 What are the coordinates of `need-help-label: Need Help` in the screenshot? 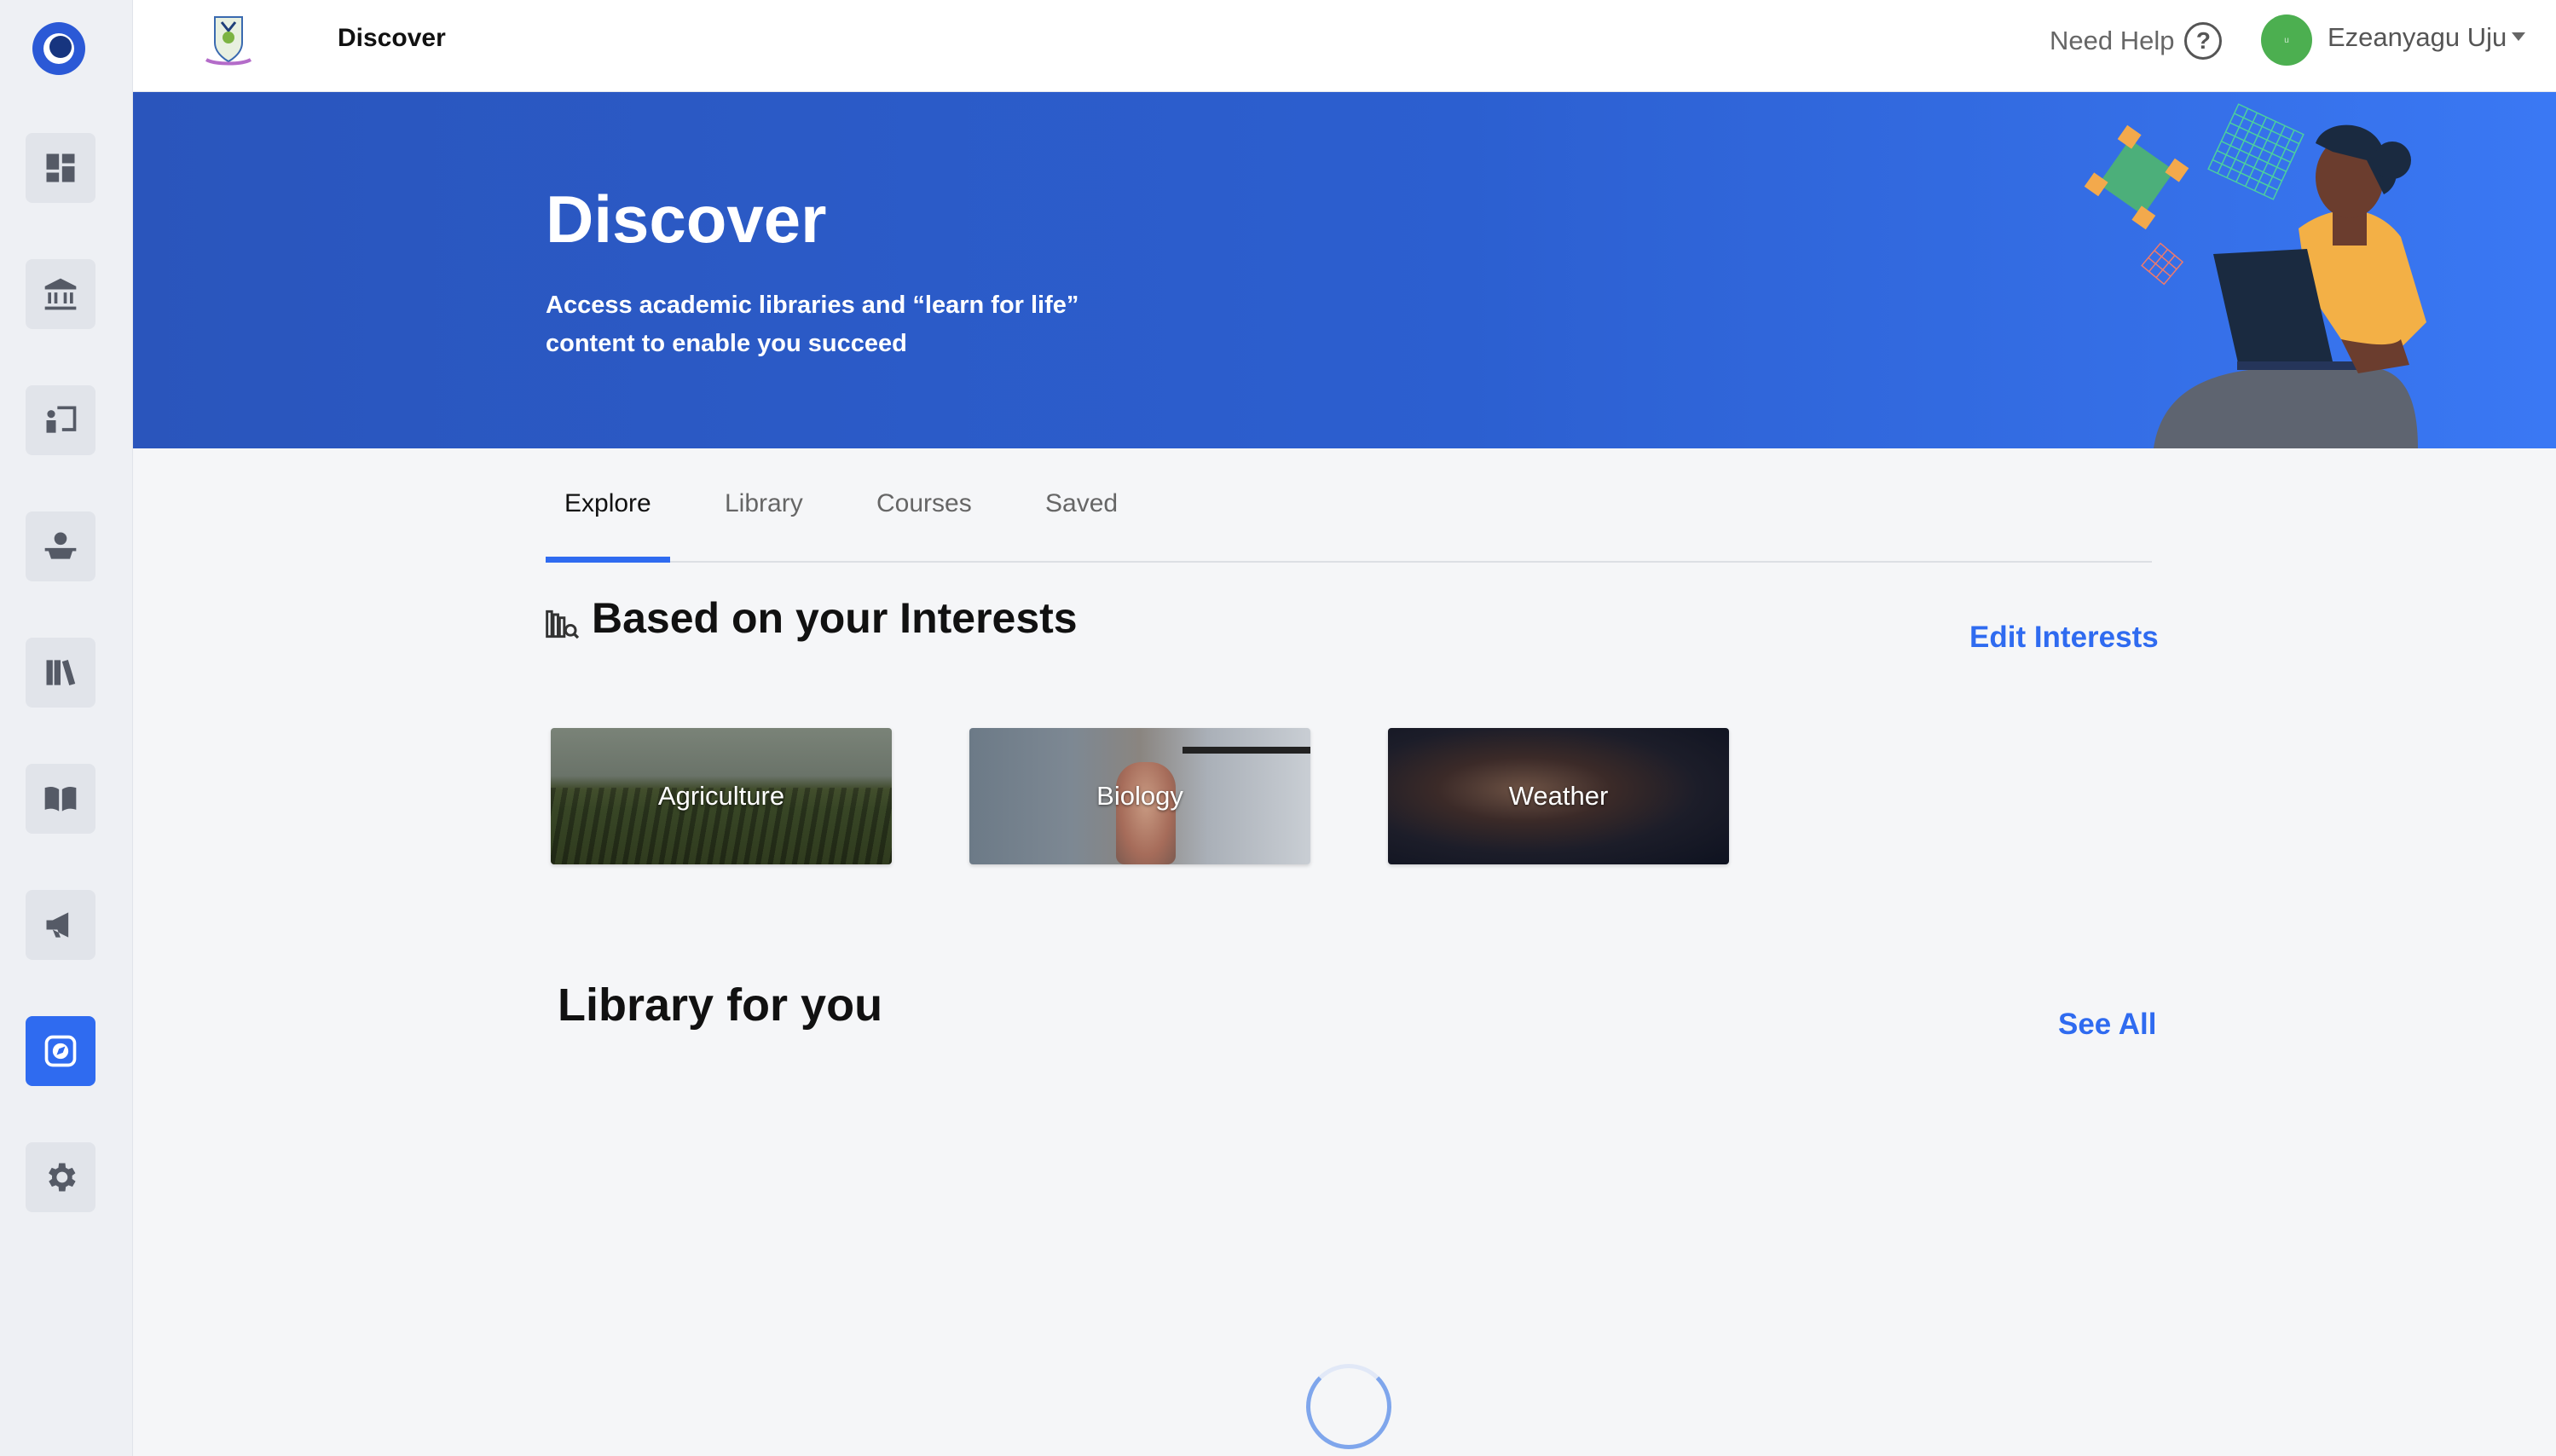 It's located at (2112, 40).